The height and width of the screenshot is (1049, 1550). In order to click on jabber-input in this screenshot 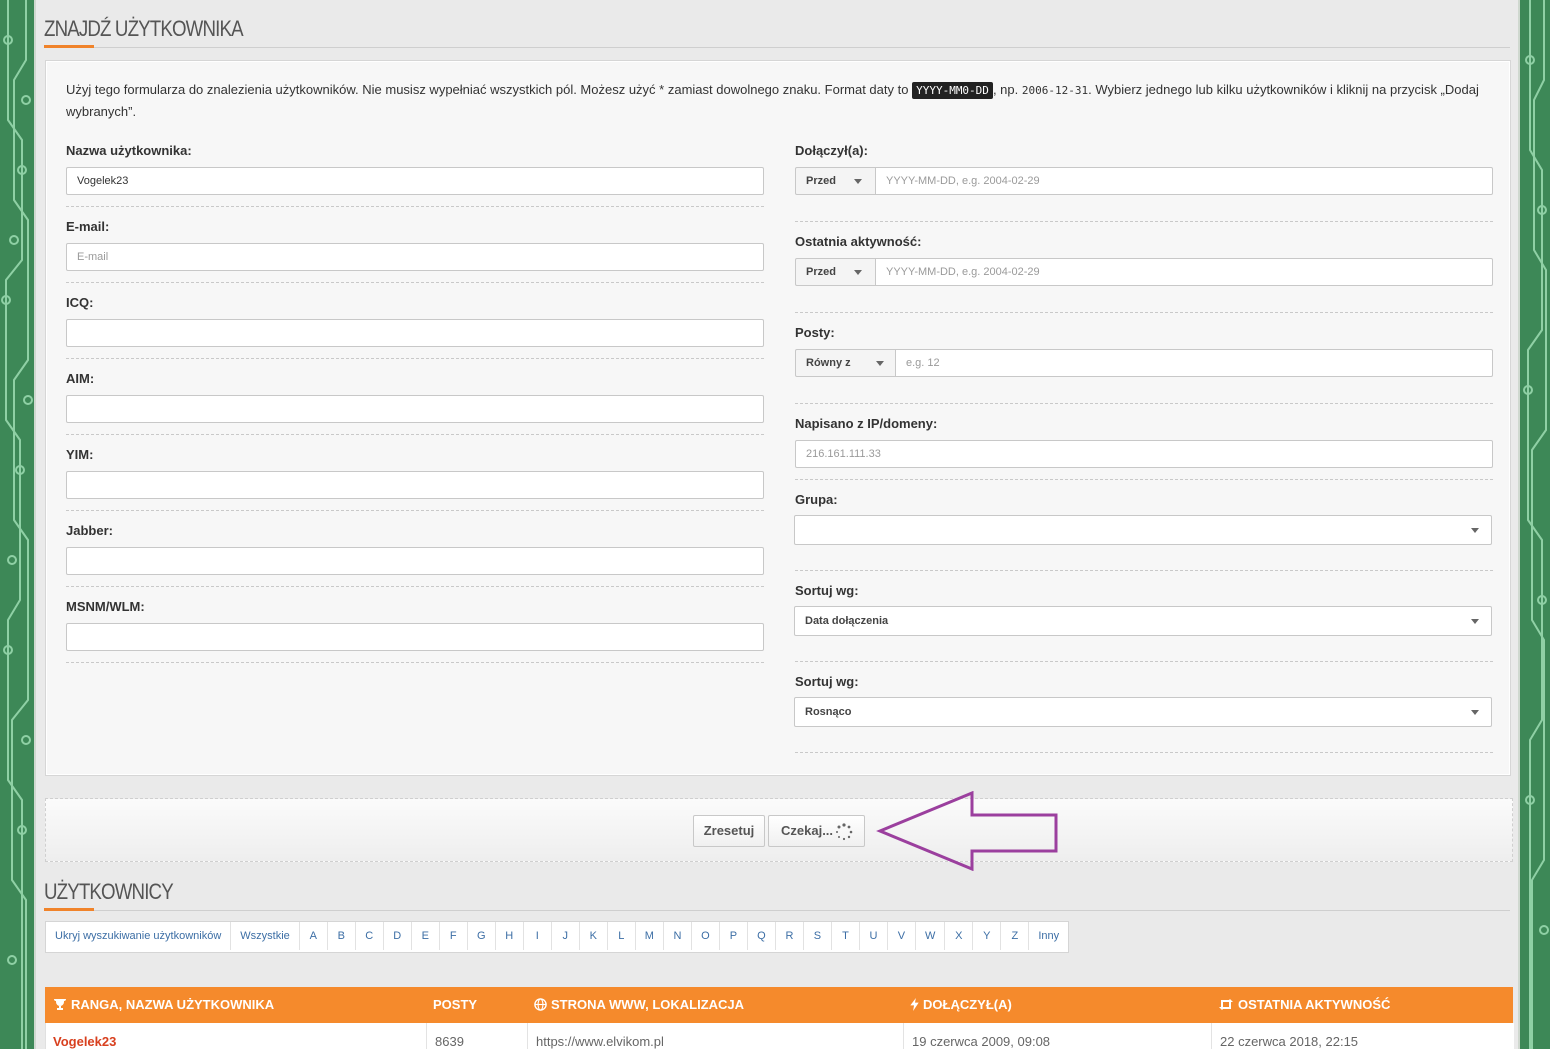, I will do `click(415, 561)`.